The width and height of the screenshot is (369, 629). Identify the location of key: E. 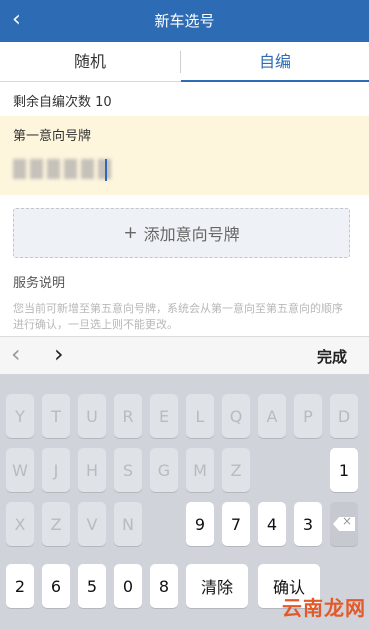
(164, 416).